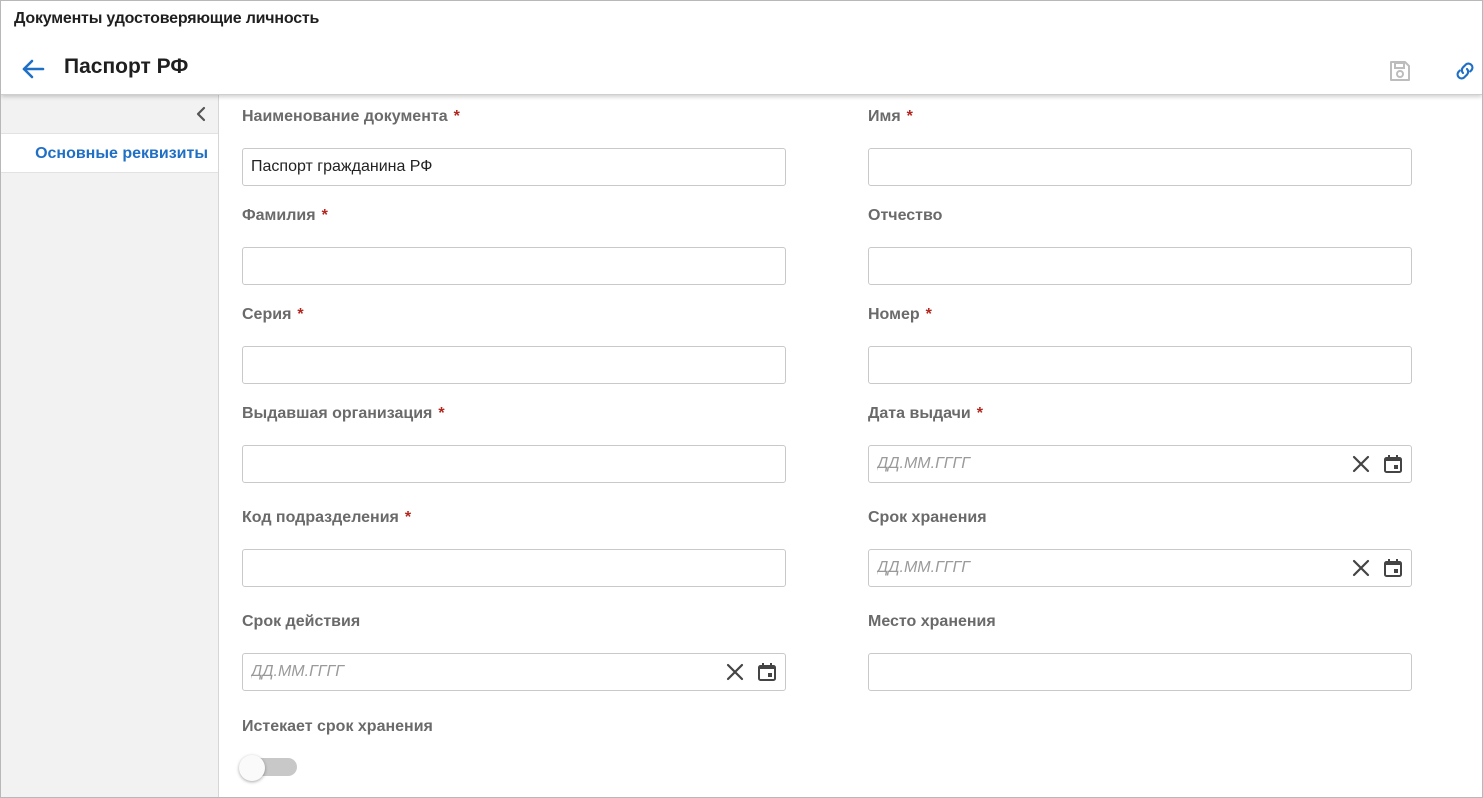 The image size is (1483, 798). Describe the element at coordinates (121, 153) in the screenshot. I see `sidebar-item-label: Основные реквизиты` at that location.